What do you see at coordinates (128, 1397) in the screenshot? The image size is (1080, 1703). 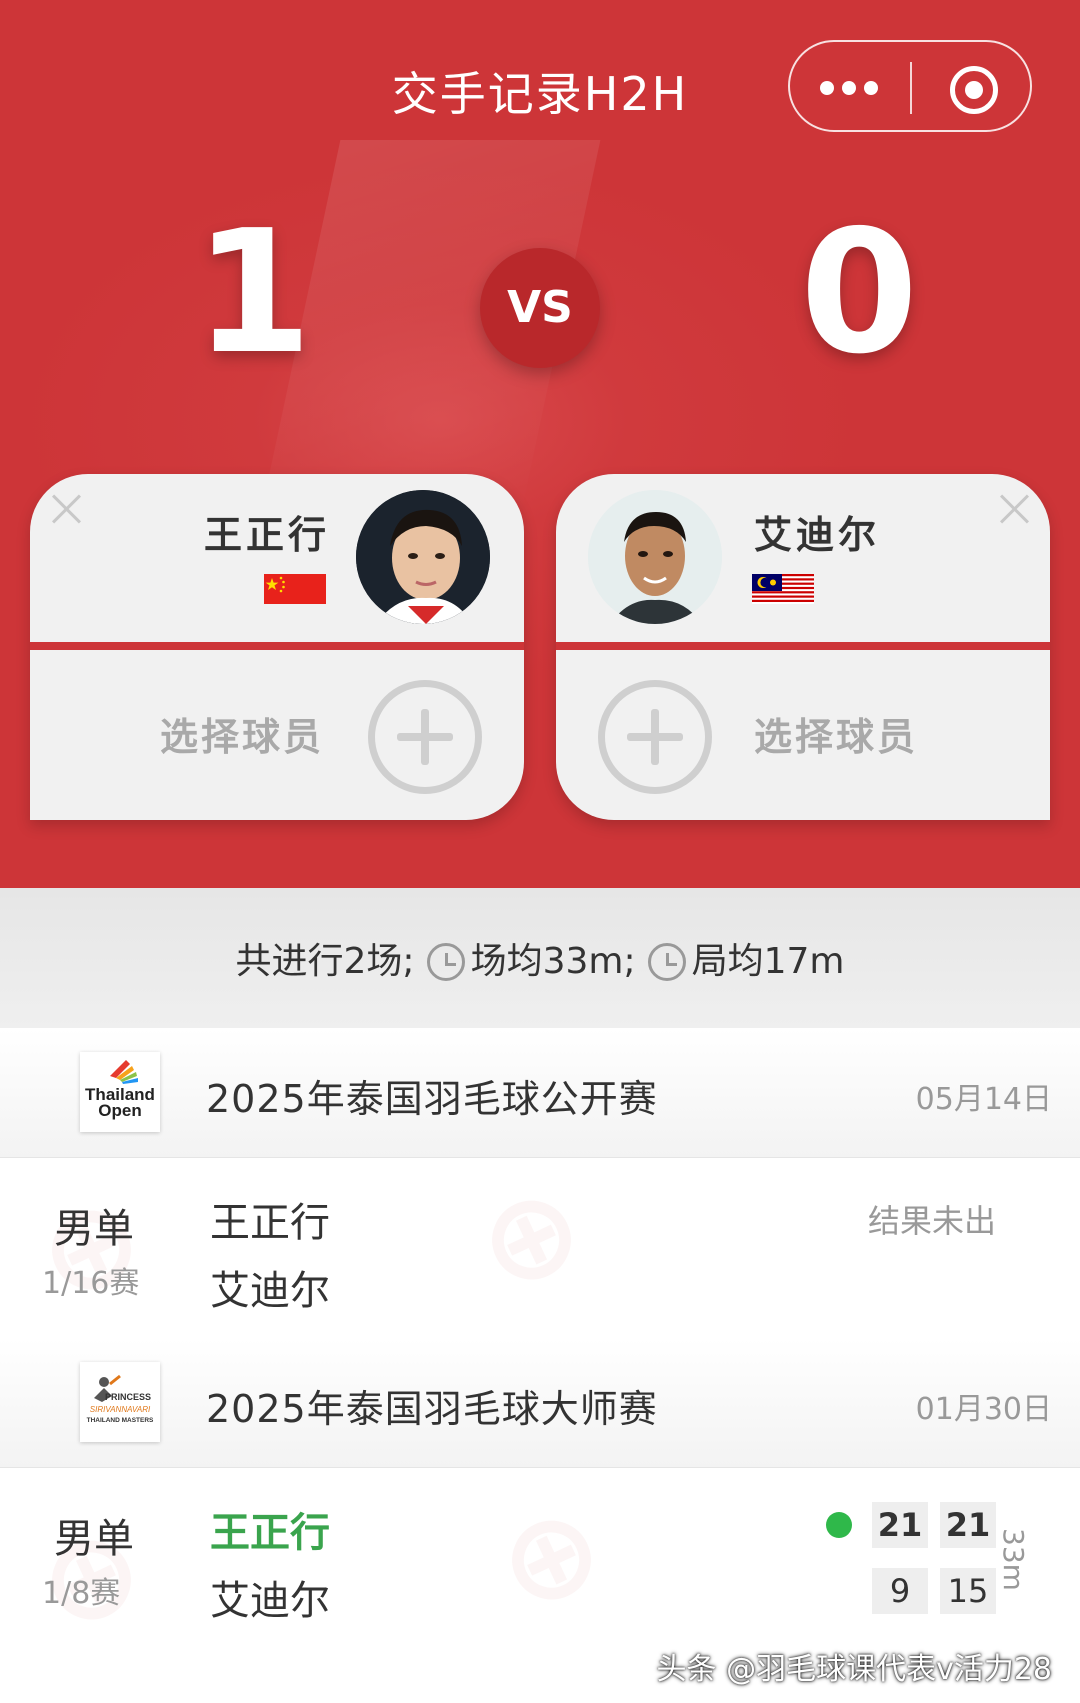 I see `svg-text: PRINCESS` at bounding box center [128, 1397].